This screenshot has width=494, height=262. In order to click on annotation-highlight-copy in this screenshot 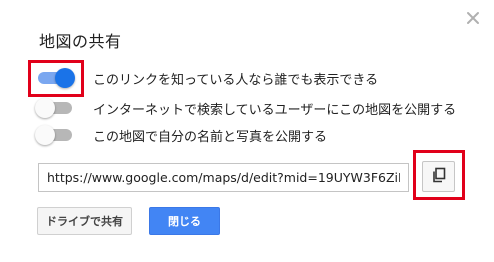, I will do `click(439, 175)`.